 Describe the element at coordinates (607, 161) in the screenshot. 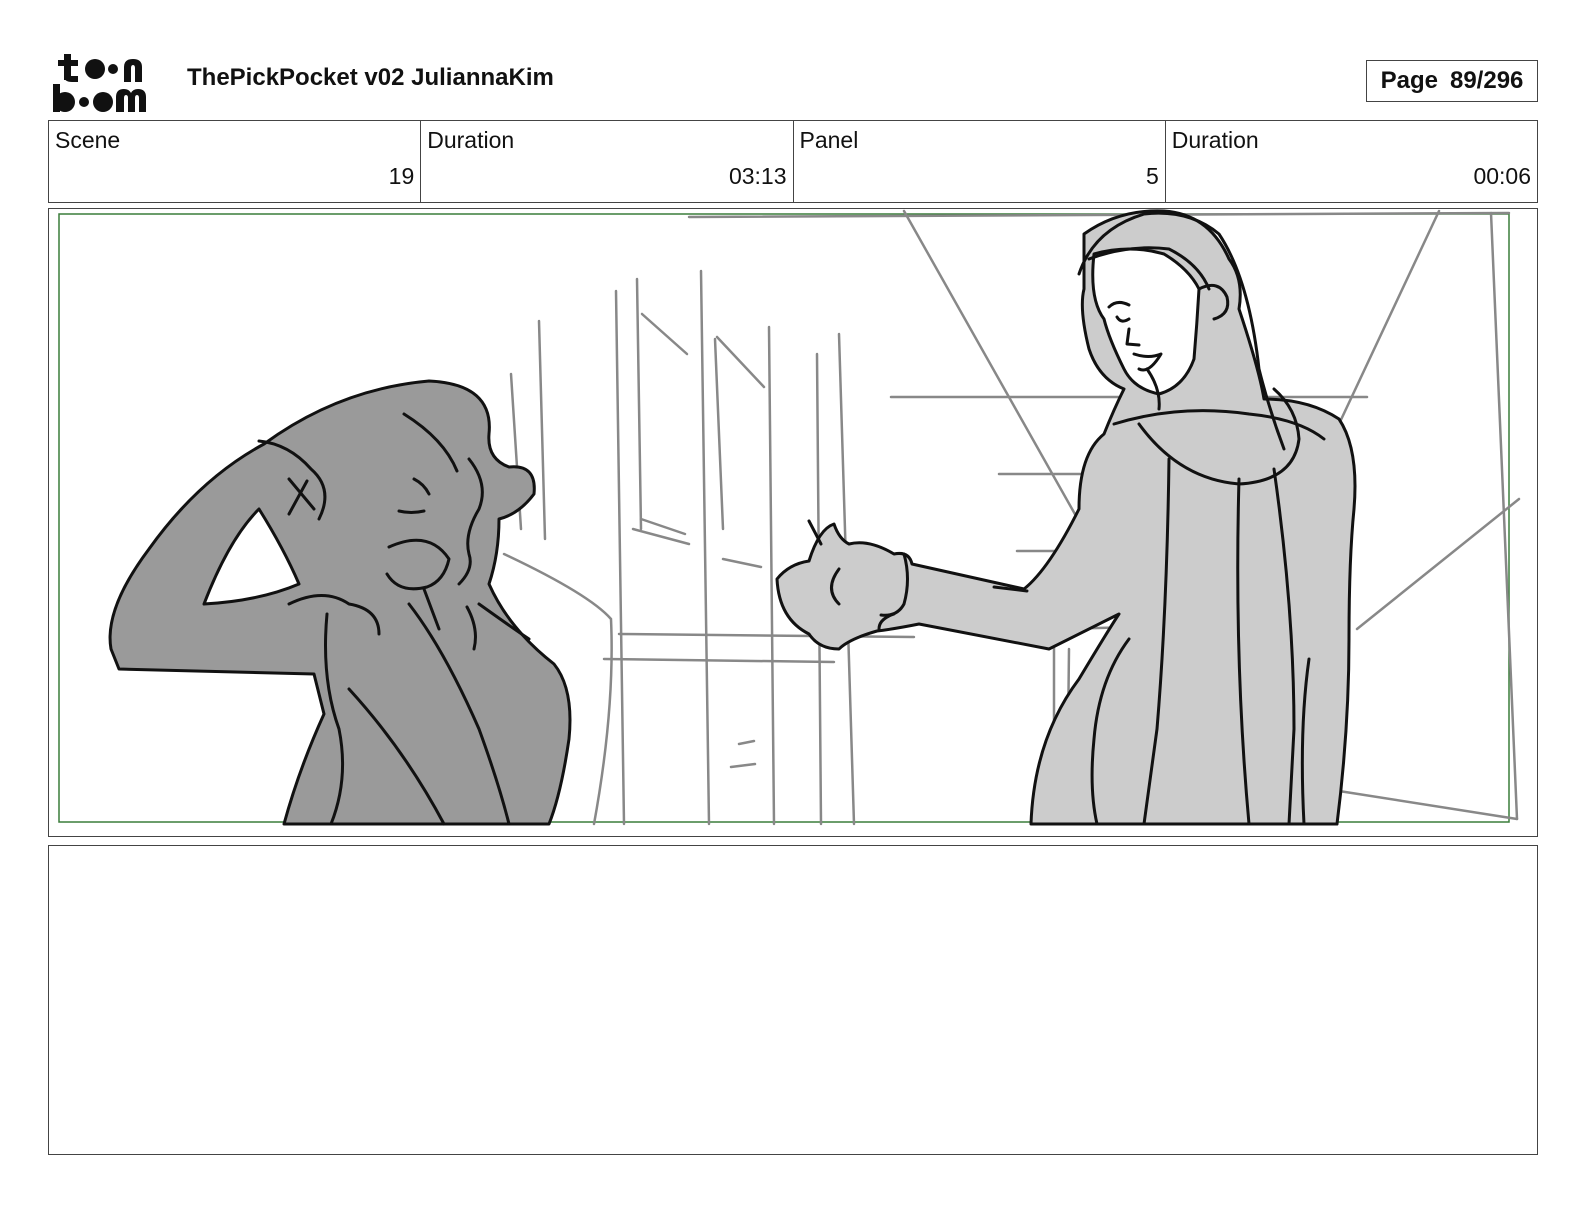

I see `scene-duration-cell: Duration 03:13` at that location.